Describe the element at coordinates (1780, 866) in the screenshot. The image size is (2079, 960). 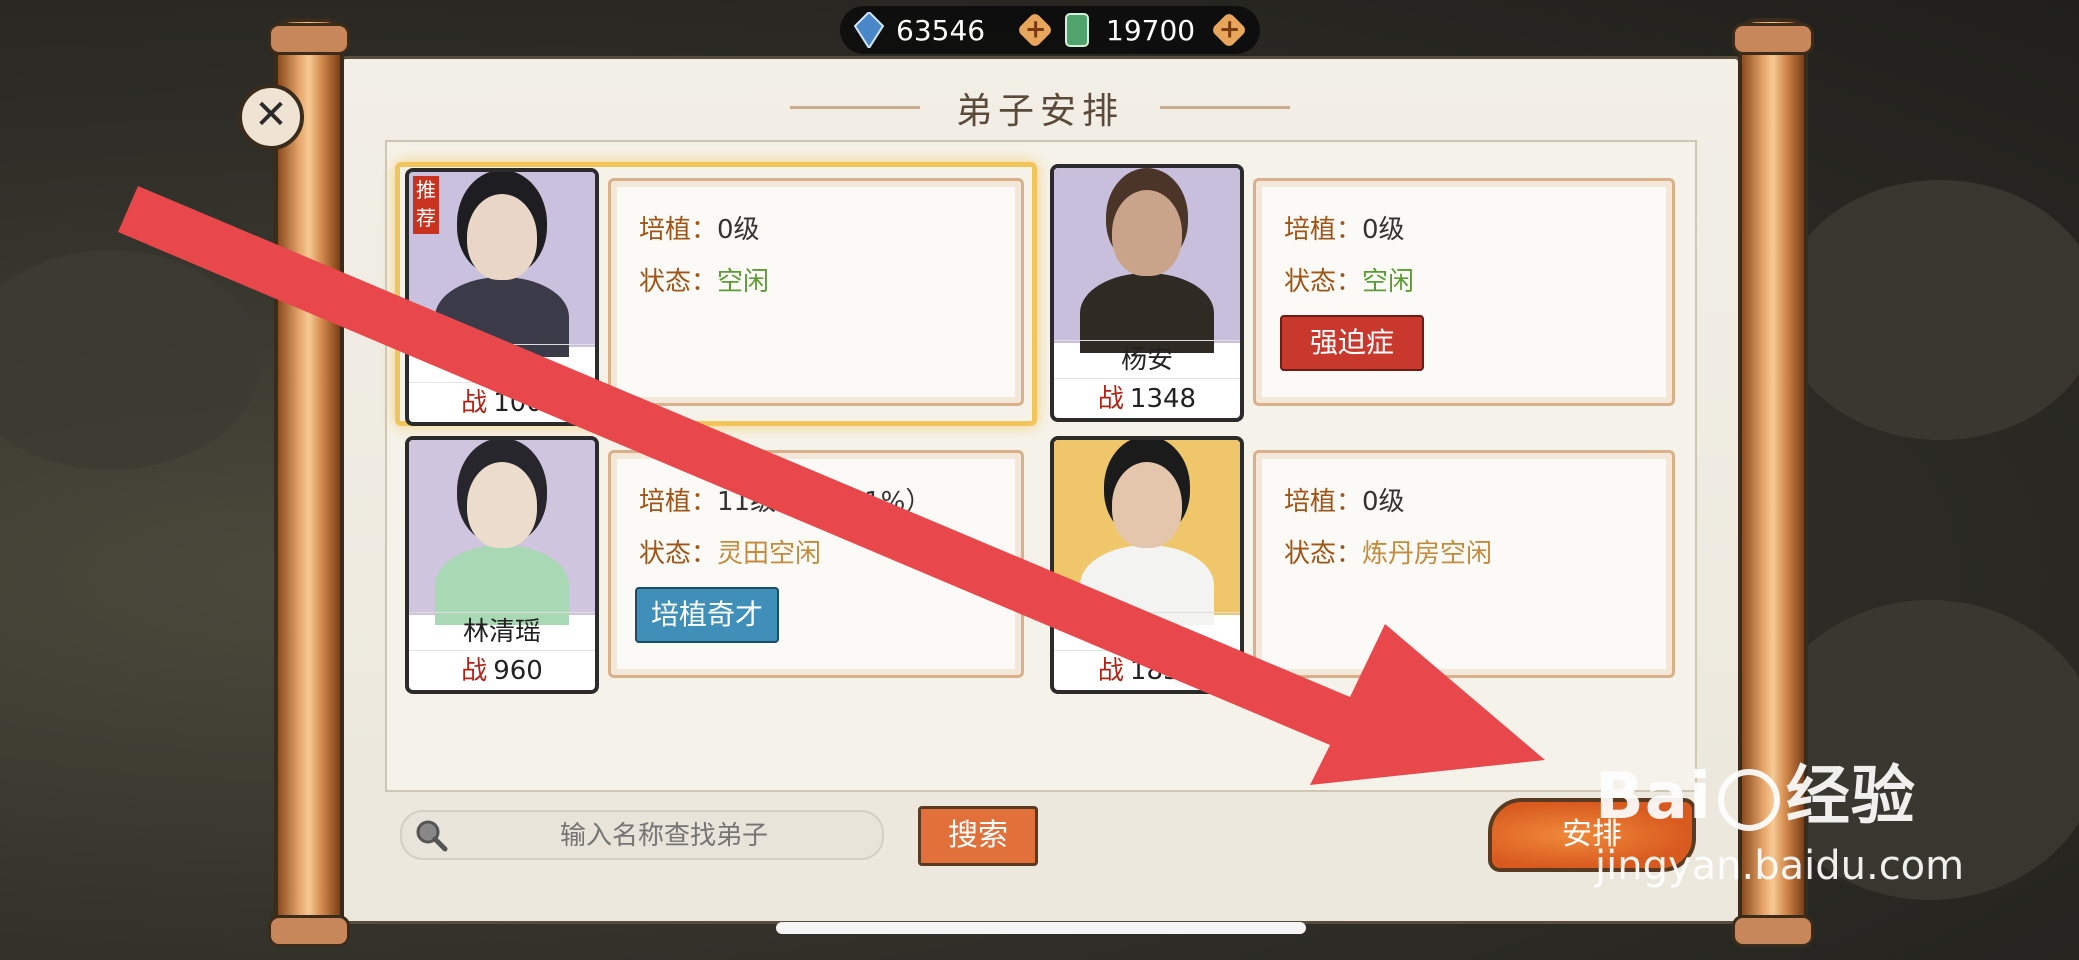
I see `watermark-url: jingyan.baidu.com` at that location.